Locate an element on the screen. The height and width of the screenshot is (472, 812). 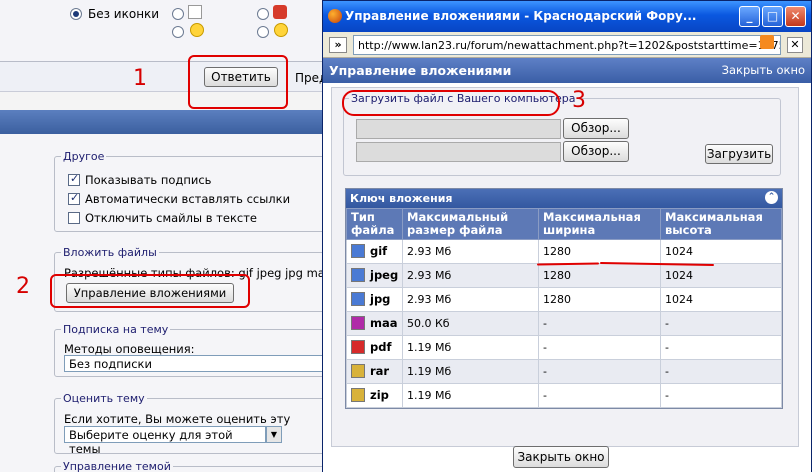
table-row: jpg 2.93 Мб 1280 1024 is located at coordinates (564, 299).